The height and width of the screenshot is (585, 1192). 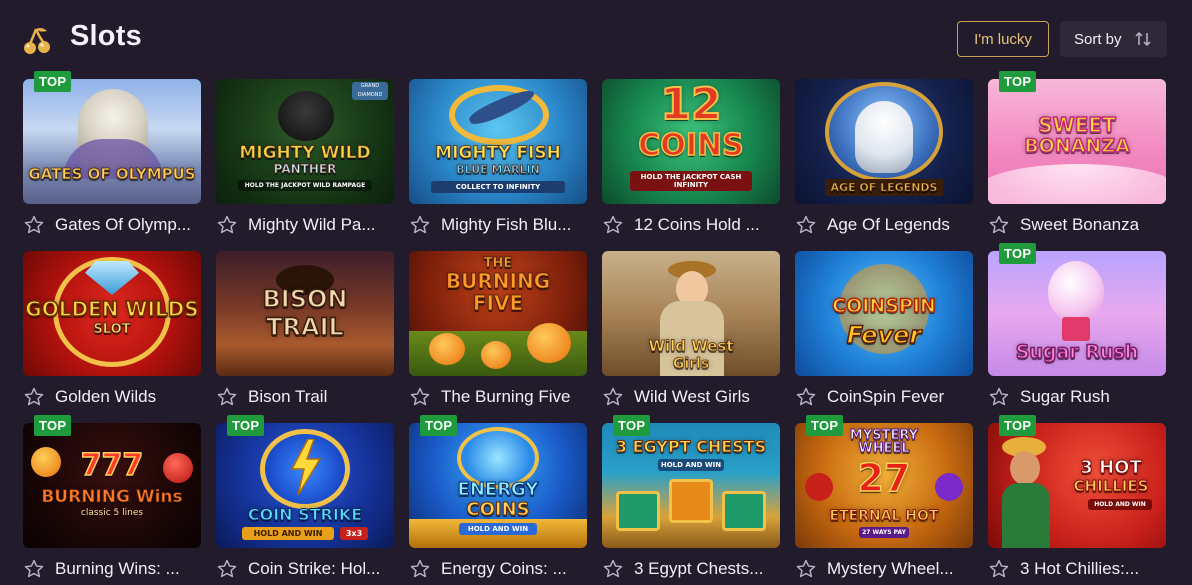 What do you see at coordinates (1065, 397) in the screenshot?
I see `game-name: Sugar Rush` at bounding box center [1065, 397].